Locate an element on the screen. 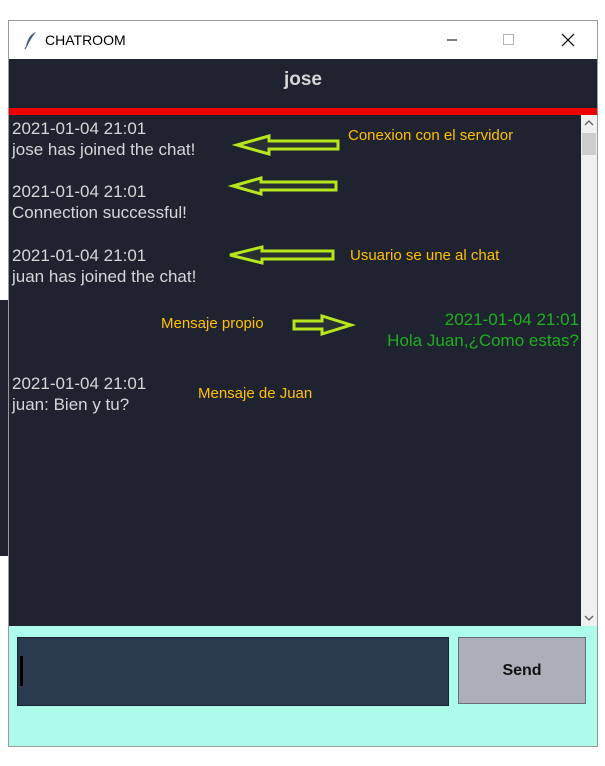 The image size is (605, 766). current-username: jose is located at coordinates (303, 79).